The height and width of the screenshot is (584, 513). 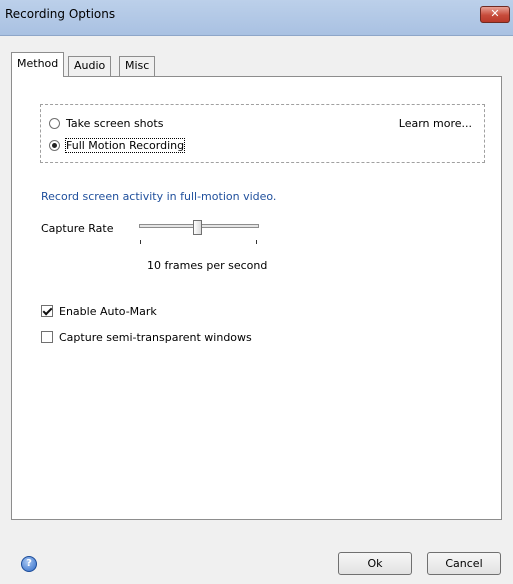 I want to click on radio-full-motion-recording: Full Motion Recording, so click(x=117, y=145).